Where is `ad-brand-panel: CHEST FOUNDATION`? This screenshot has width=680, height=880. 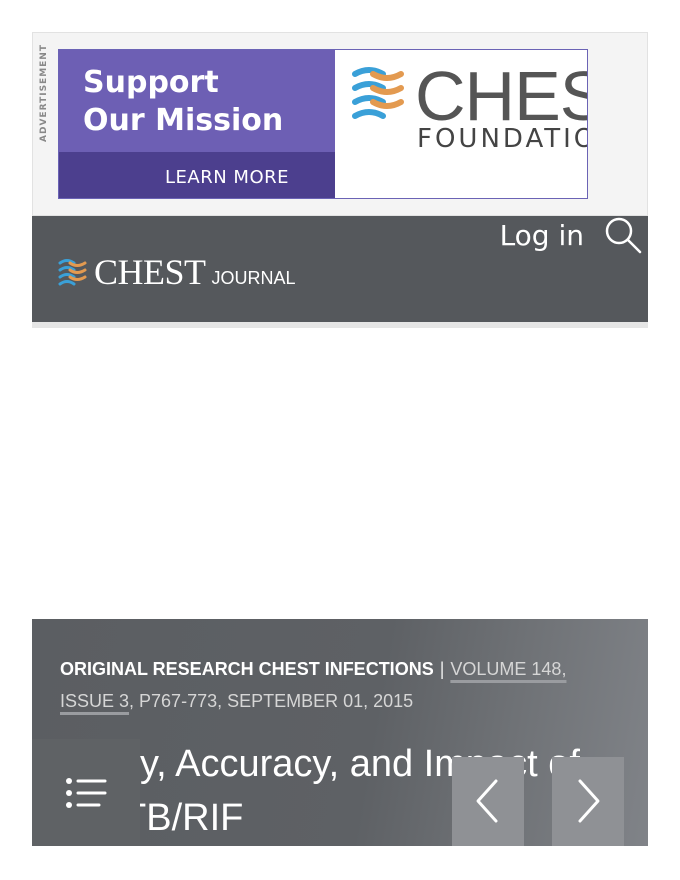
ad-brand-panel: CHEST FOUNDATION is located at coordinates (461, 124).